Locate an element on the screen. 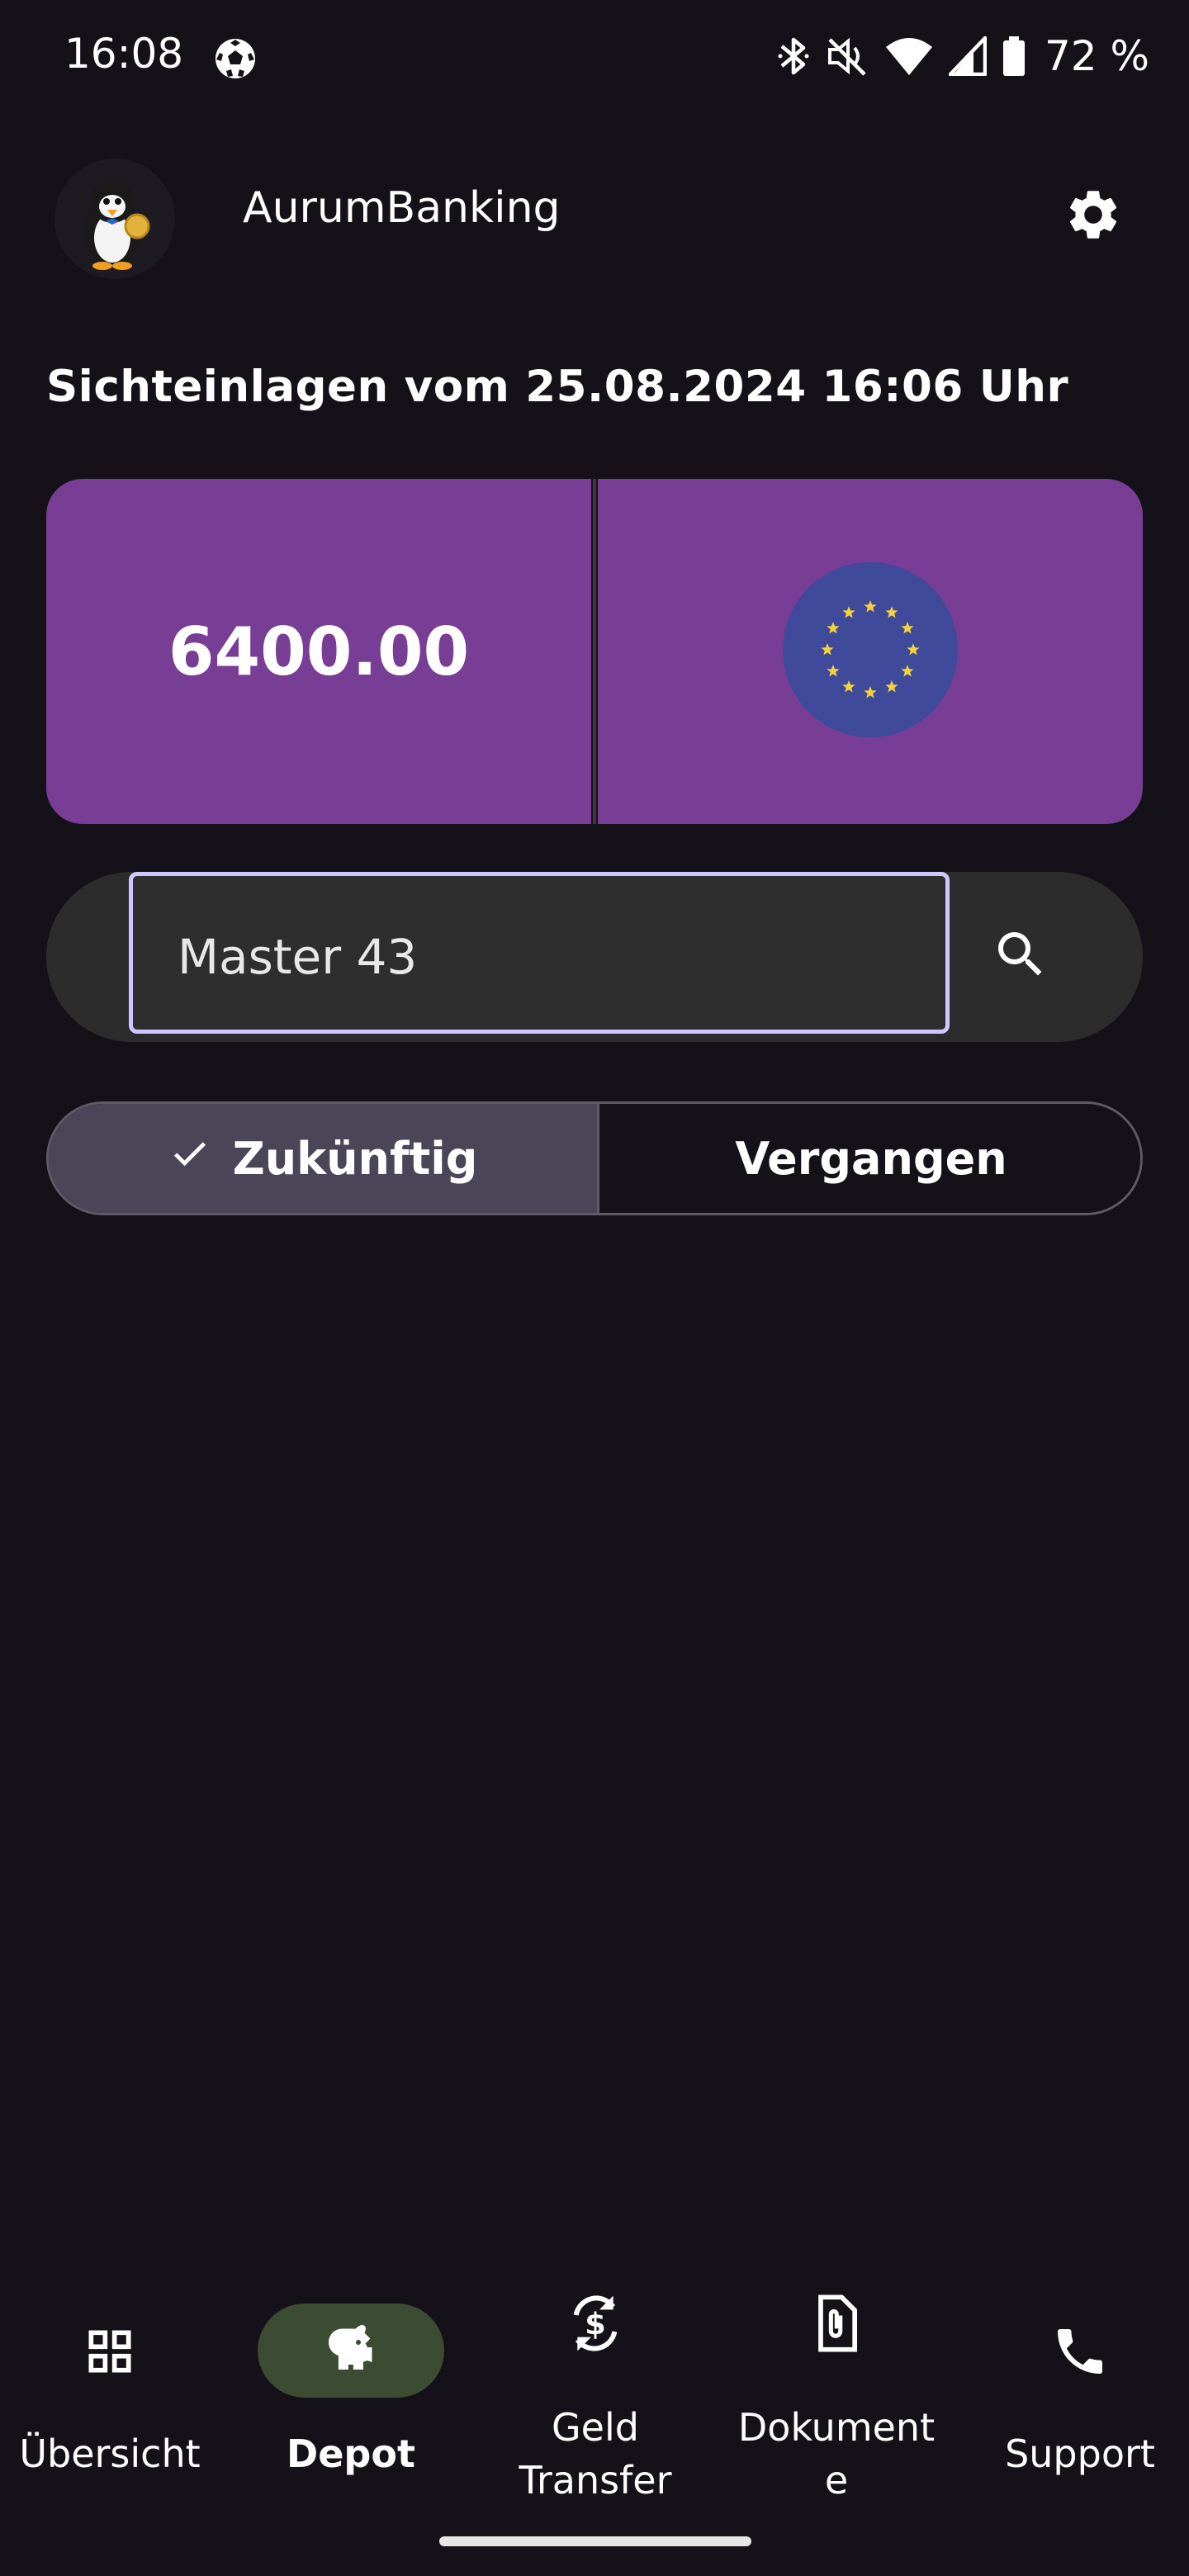  check-icon is located at coordinates (189, 1159).